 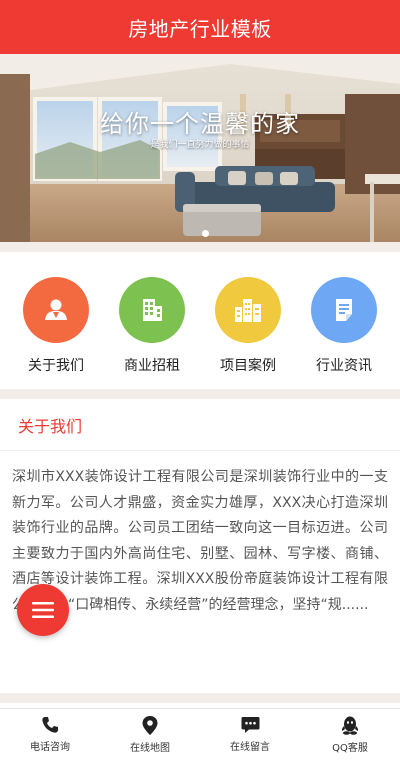 I want to click on menu-icon, so click(x=43, y=610).